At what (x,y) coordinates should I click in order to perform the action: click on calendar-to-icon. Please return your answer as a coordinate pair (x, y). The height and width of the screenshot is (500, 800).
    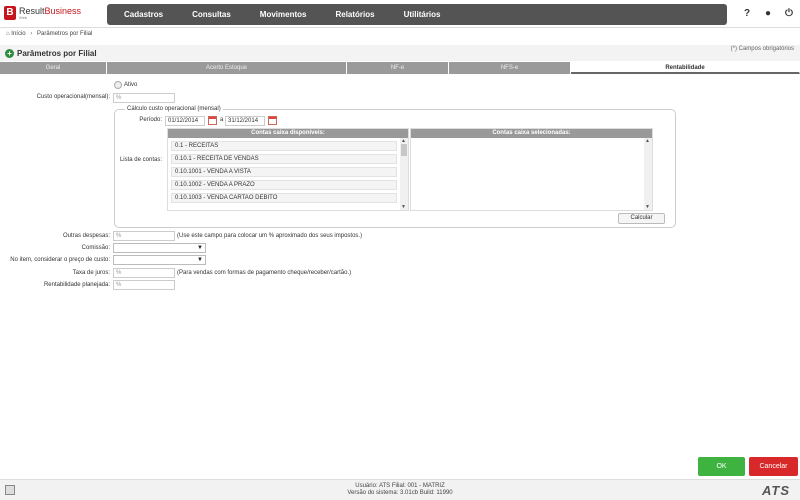
    Looking at the image, I should click on (272, 120).